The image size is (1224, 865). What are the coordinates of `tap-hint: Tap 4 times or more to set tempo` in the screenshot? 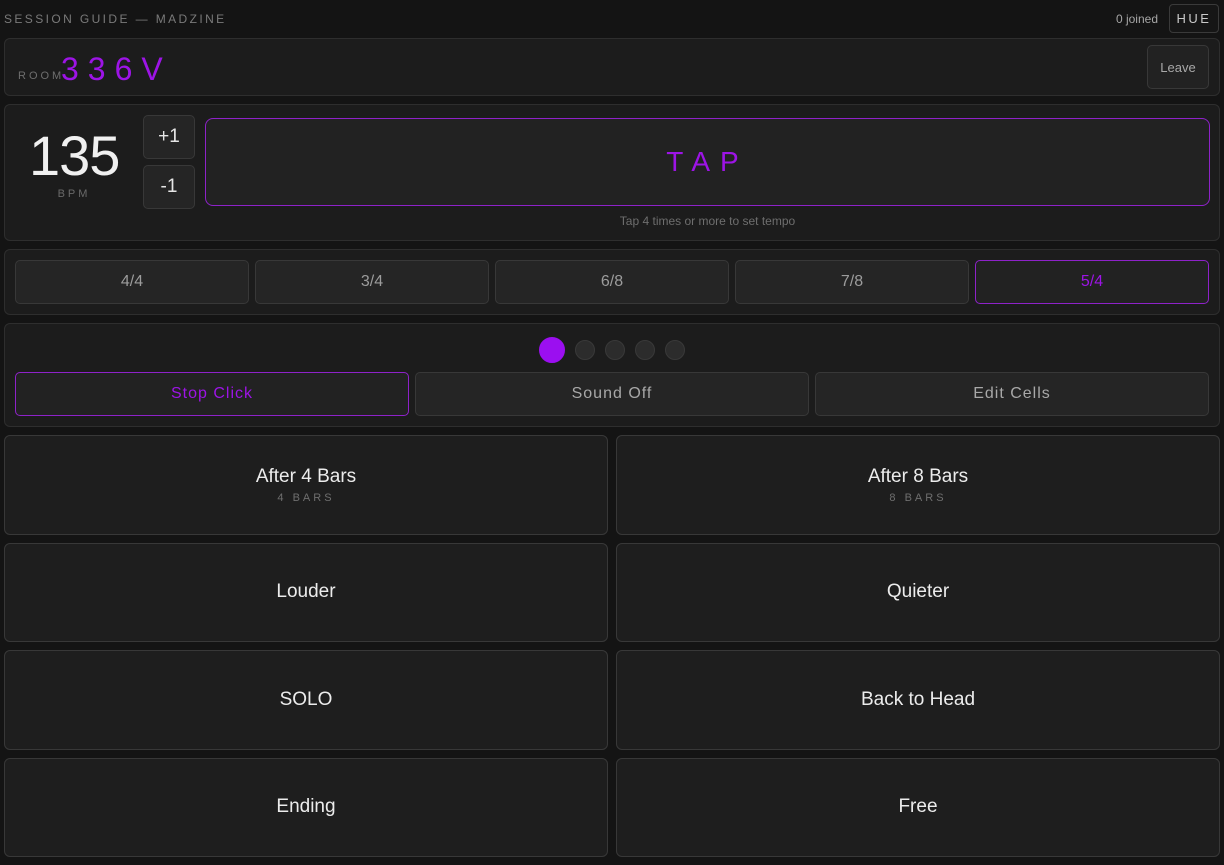 It's located at (707, 221).